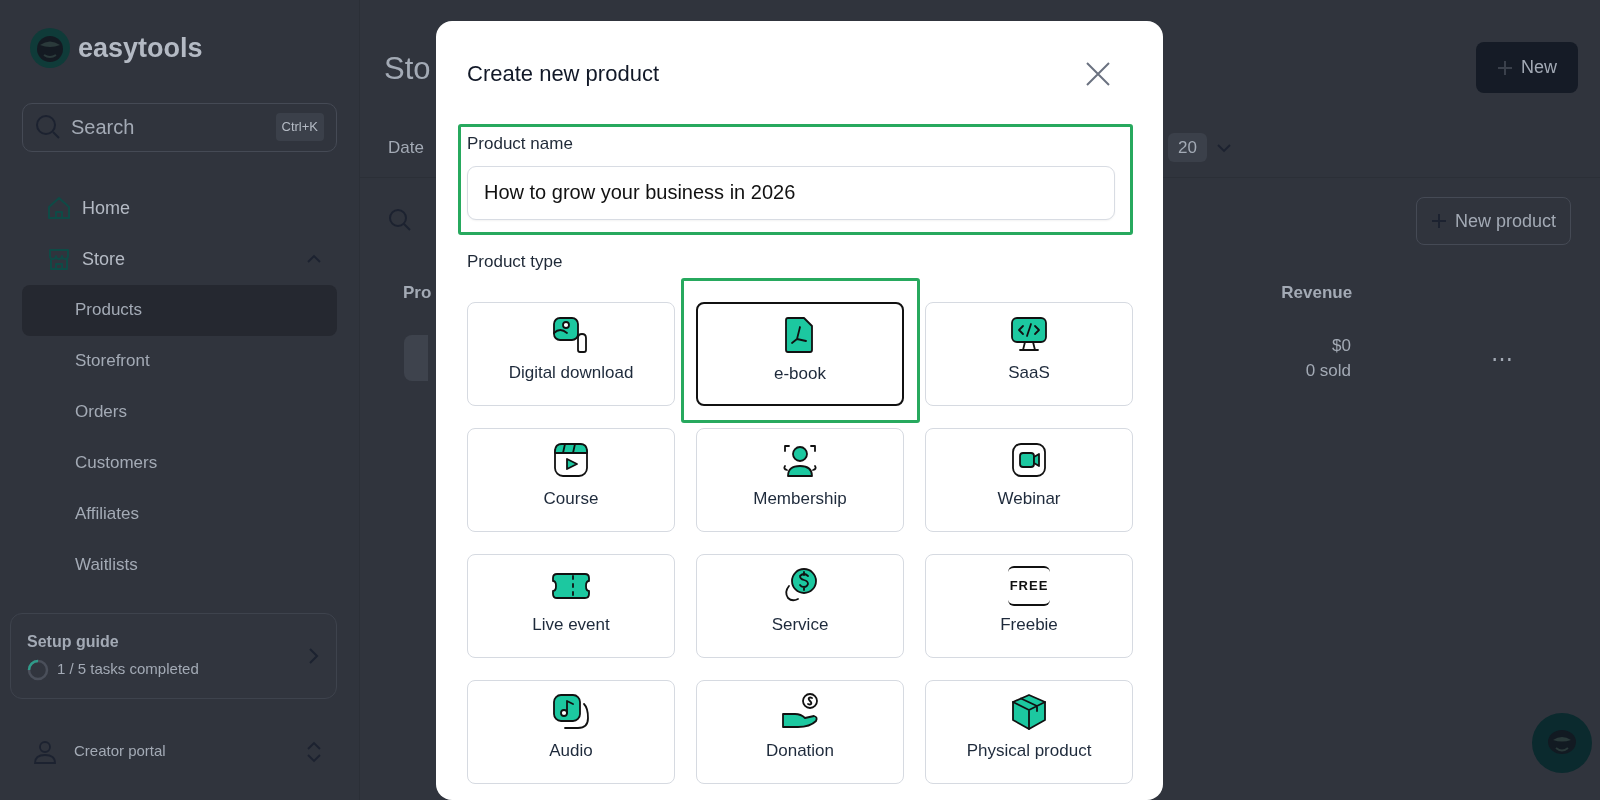 Image resolution: width=1600 pixels, height=800 pixels. I want to click on code-monitor-icon, so click(1029, 334).